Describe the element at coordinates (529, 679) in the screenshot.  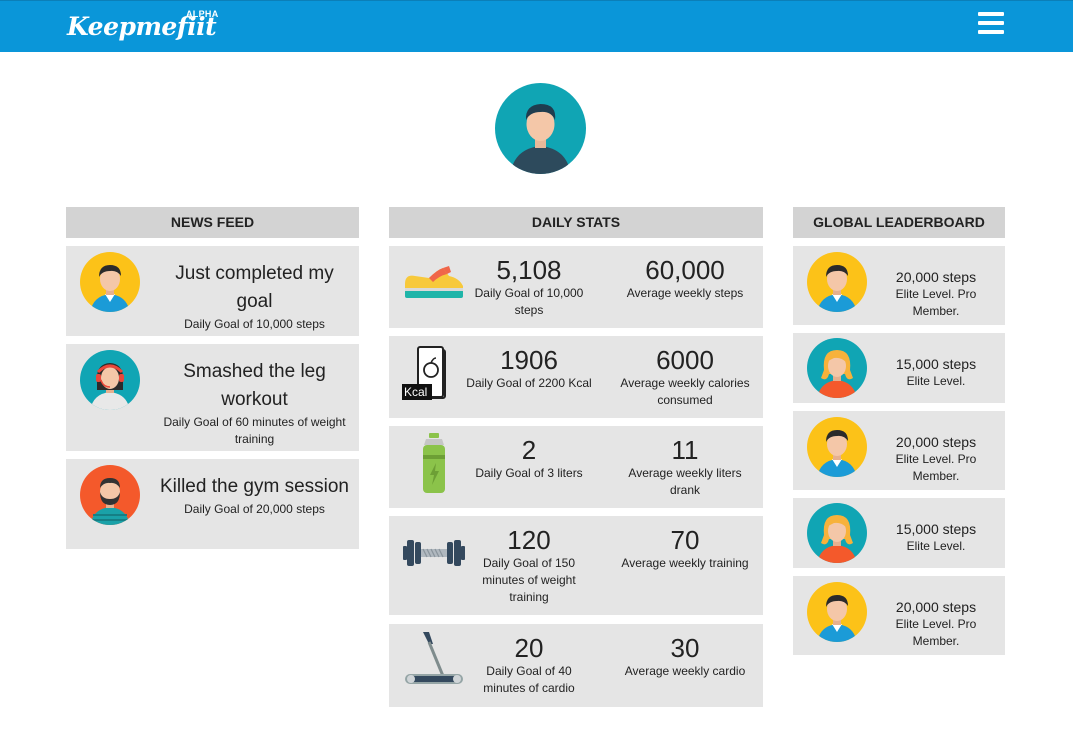
I see `stat-goal: Daily Goal of 40 minutes of cardio` at that location.